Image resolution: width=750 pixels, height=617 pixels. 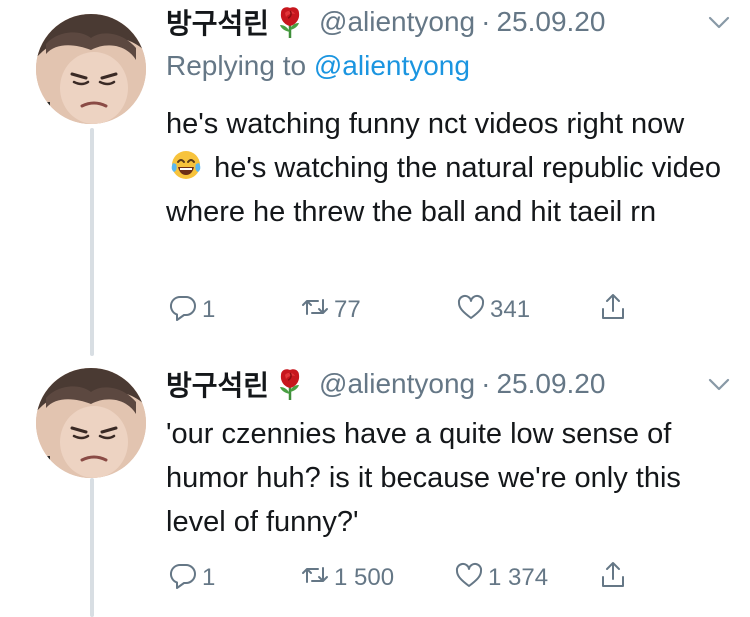 What do you see at coordinates (449, 310) in the screenshot?
I see `tweet-actions: 1 77 341` at bounding box center [449, 310].